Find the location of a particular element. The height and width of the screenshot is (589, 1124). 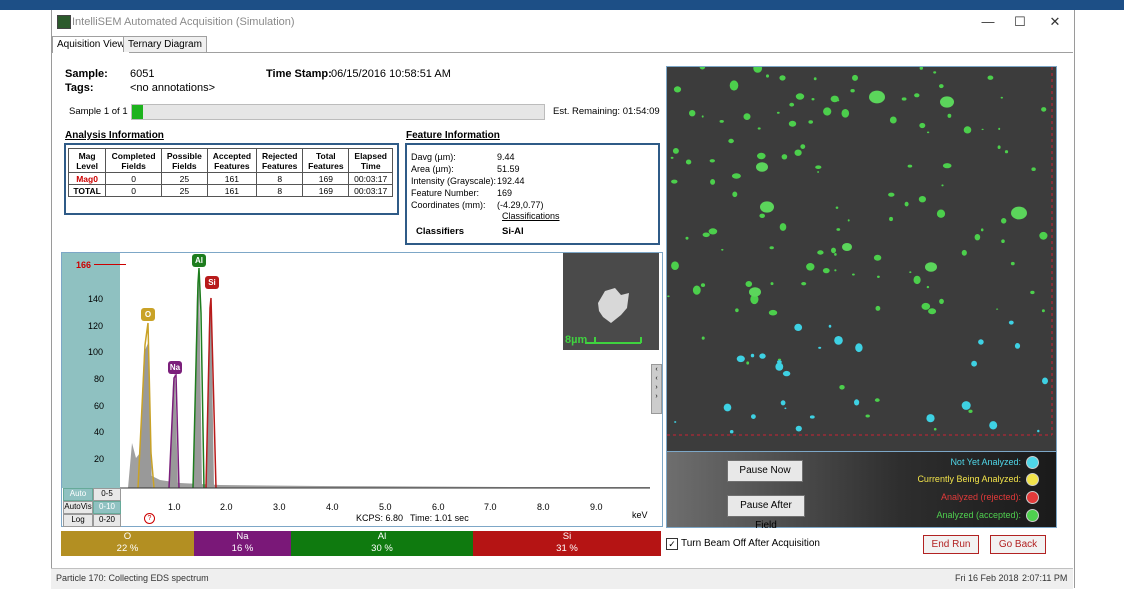

sample-value: 6051 is located at coordinates (142, 74).